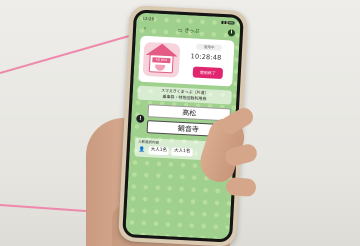 This screenshot has height=246, width=360. I want to click on mascot-illustration: AD BUS, so click(161, 59).